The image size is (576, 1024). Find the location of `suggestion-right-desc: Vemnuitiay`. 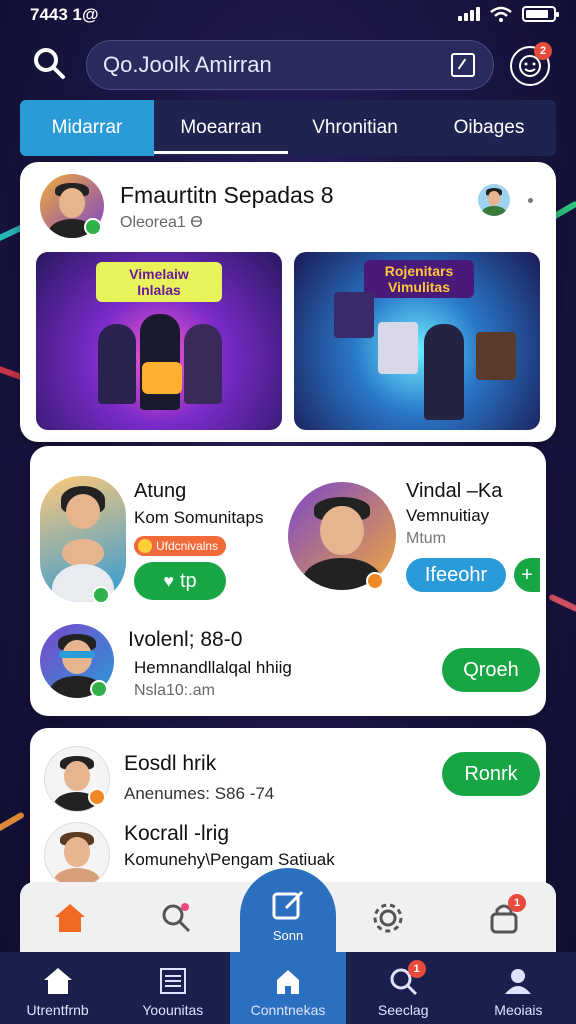

suggestion-right-desc: Vemnuitiay is located at coordinates (448, 515).